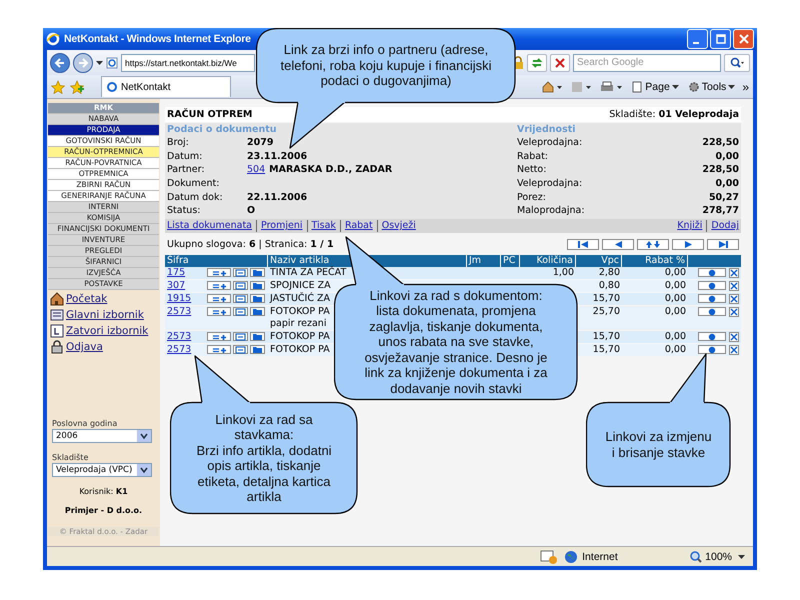 The height and width of the screenshot is (600, 800). I want to click on field-label: Broj:, so click(178, 143).